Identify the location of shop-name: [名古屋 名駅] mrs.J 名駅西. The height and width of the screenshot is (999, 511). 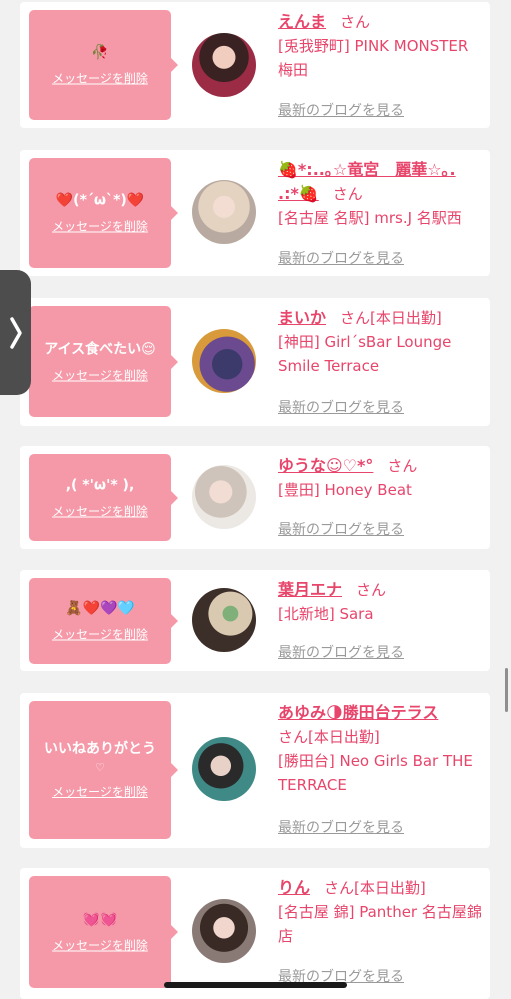
(370, 218).